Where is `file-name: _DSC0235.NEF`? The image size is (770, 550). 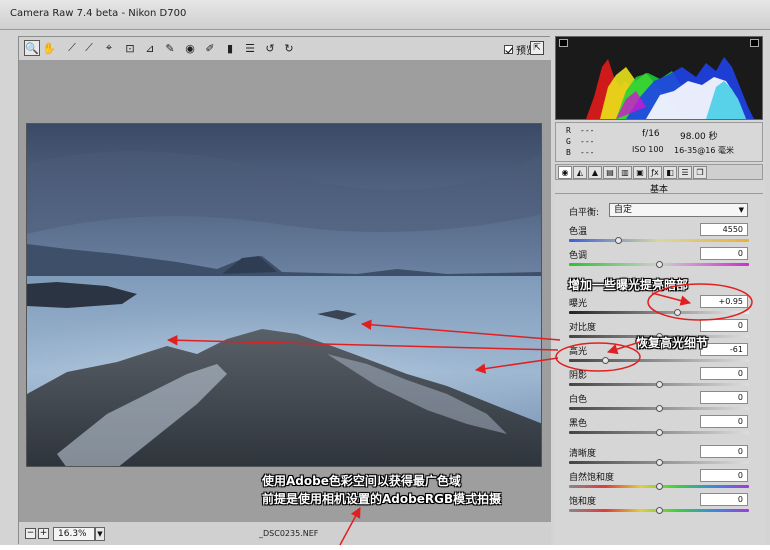
file-name: _DSC0235.NEF is located at coordinates (289, 533).